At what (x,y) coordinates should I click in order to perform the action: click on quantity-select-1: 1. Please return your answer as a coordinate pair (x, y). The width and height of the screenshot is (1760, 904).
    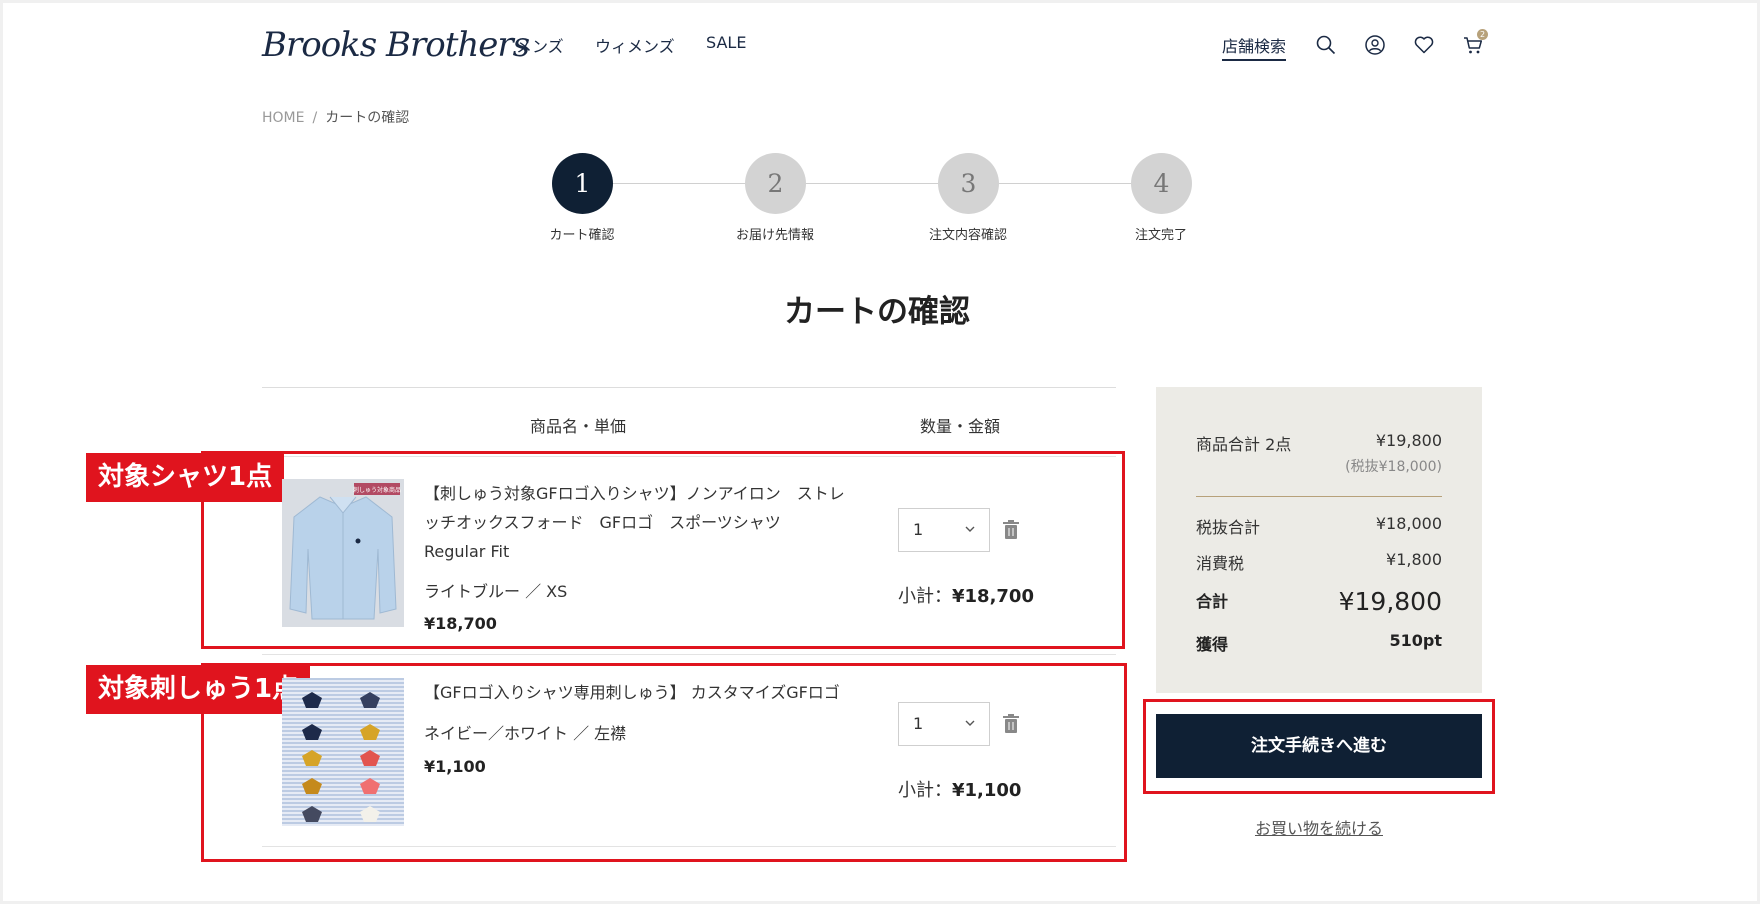
    Looking at the image, I should click on (944, 530).